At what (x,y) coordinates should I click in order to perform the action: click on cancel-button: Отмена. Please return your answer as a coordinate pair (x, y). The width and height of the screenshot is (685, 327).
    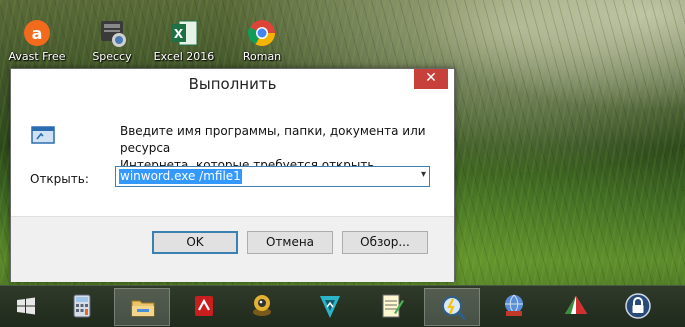
    Looking at the image, I should click on (290, 242).